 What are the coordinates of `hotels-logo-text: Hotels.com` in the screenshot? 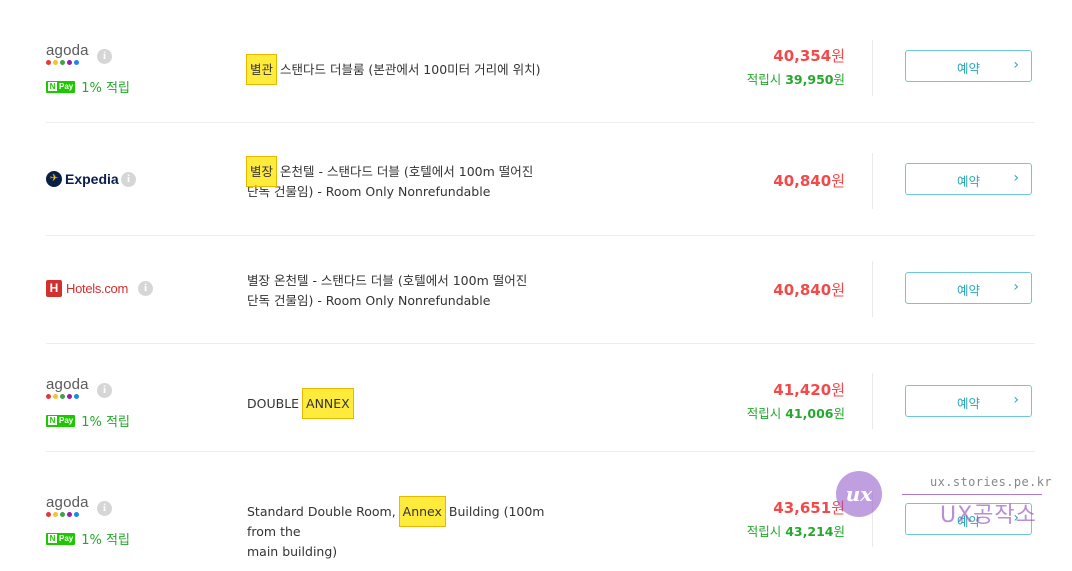 It's located at (97, 288).